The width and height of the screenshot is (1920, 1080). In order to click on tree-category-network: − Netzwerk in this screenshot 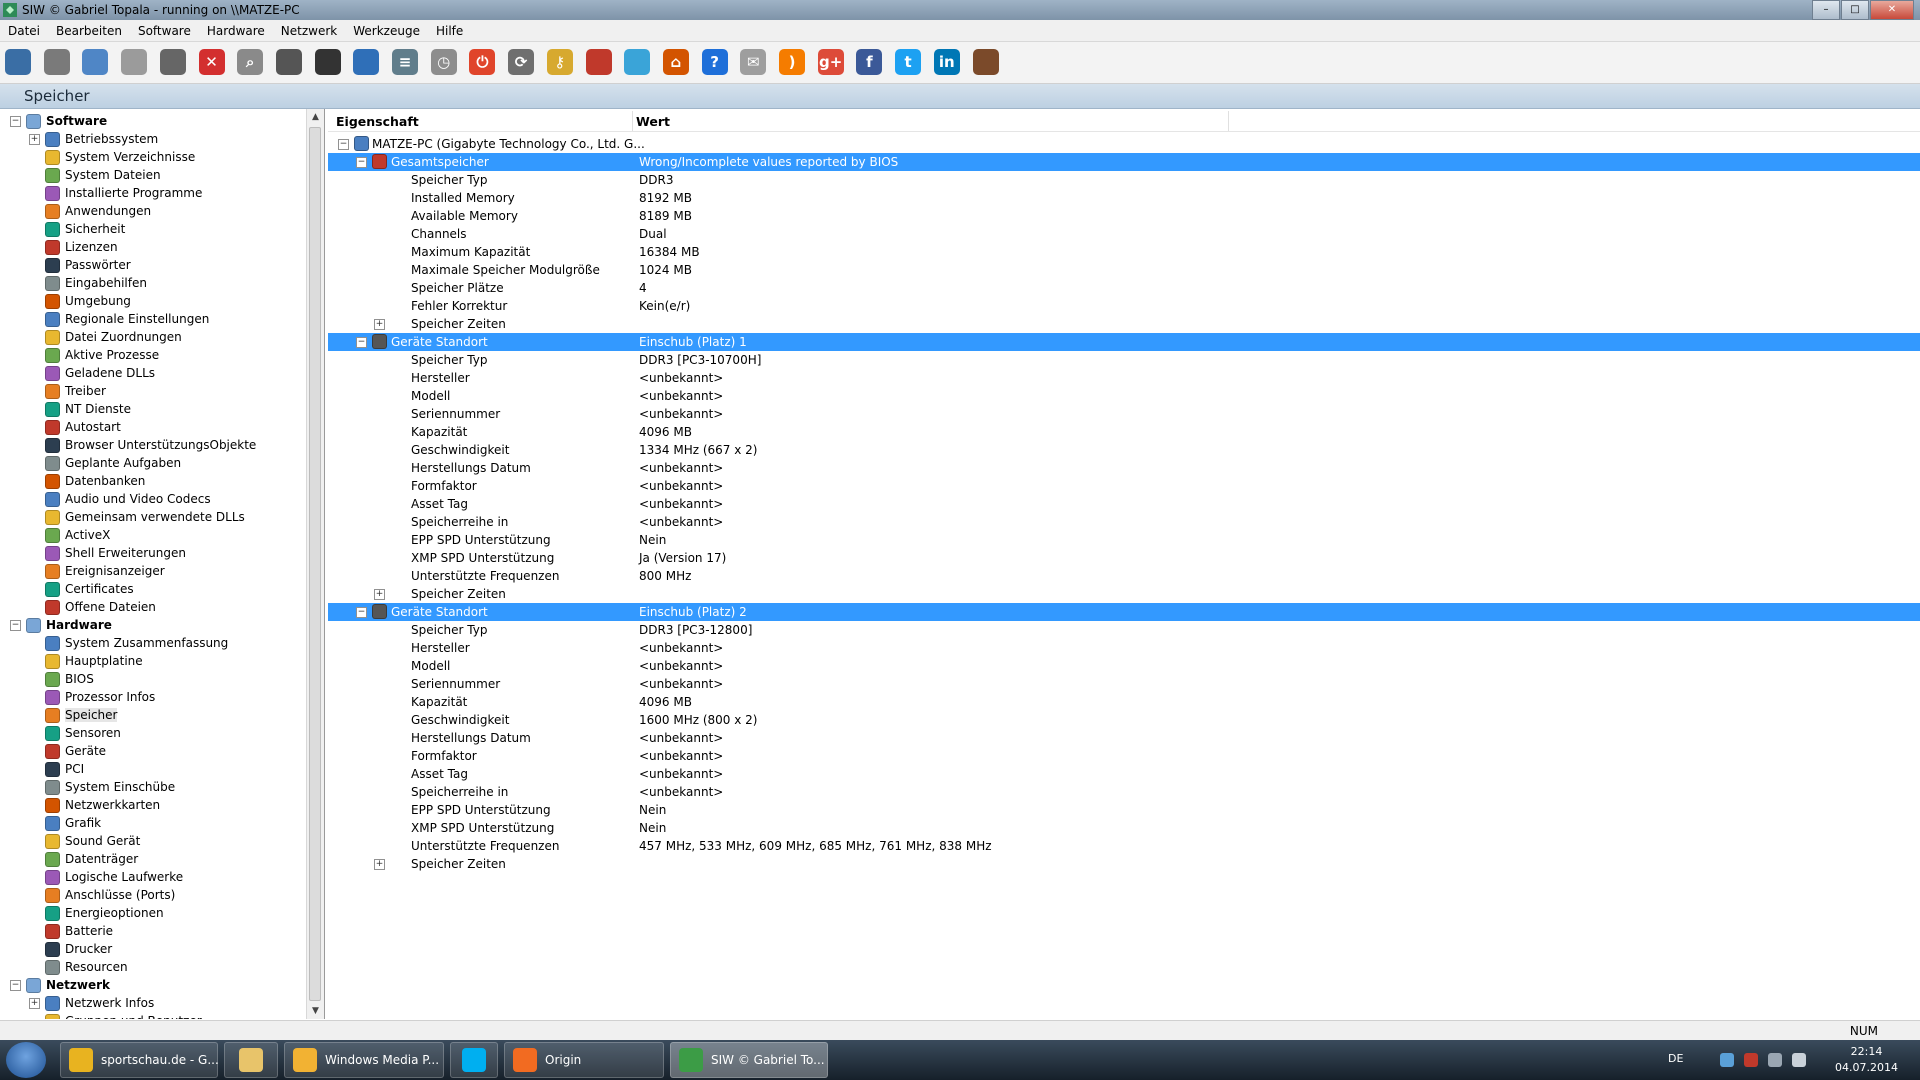, I will do `click(60, 985)`.